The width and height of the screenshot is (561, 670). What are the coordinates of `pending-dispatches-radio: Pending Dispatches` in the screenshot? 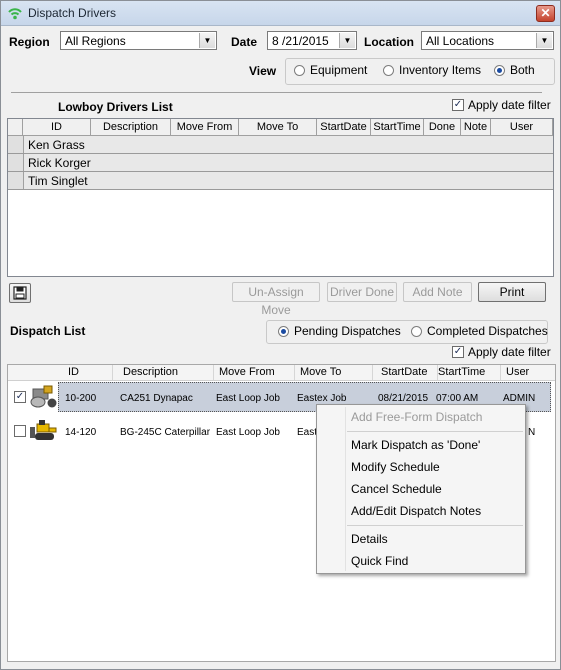 It's located at (339, 331).